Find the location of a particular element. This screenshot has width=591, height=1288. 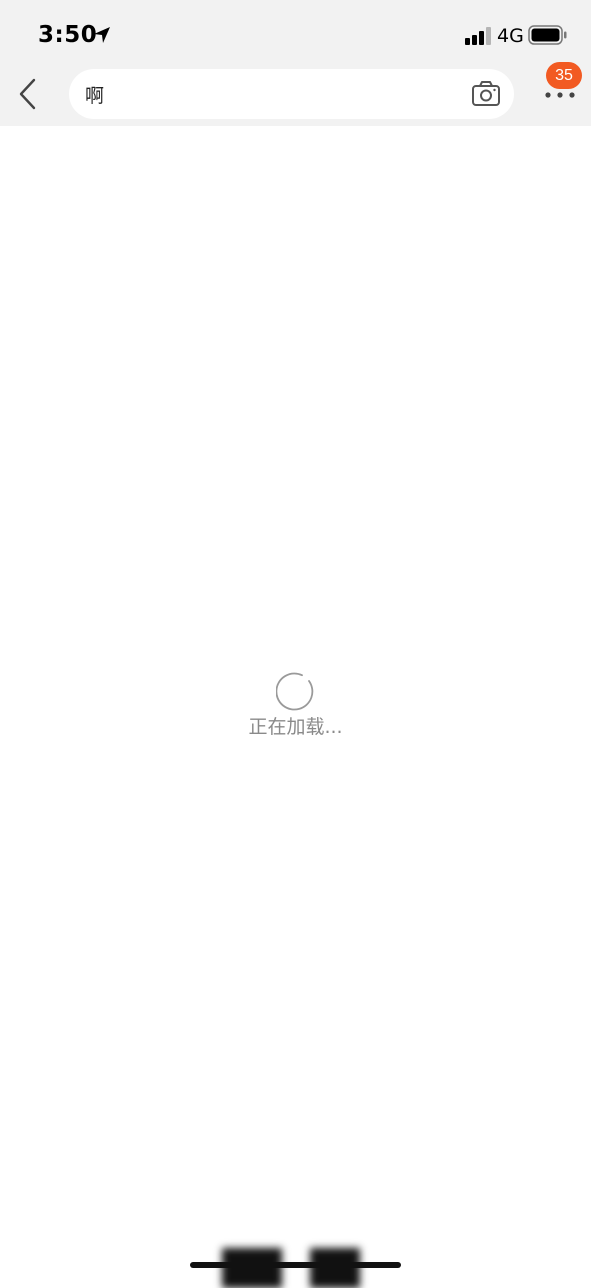

camera-button is located at coordinates (486, 94).